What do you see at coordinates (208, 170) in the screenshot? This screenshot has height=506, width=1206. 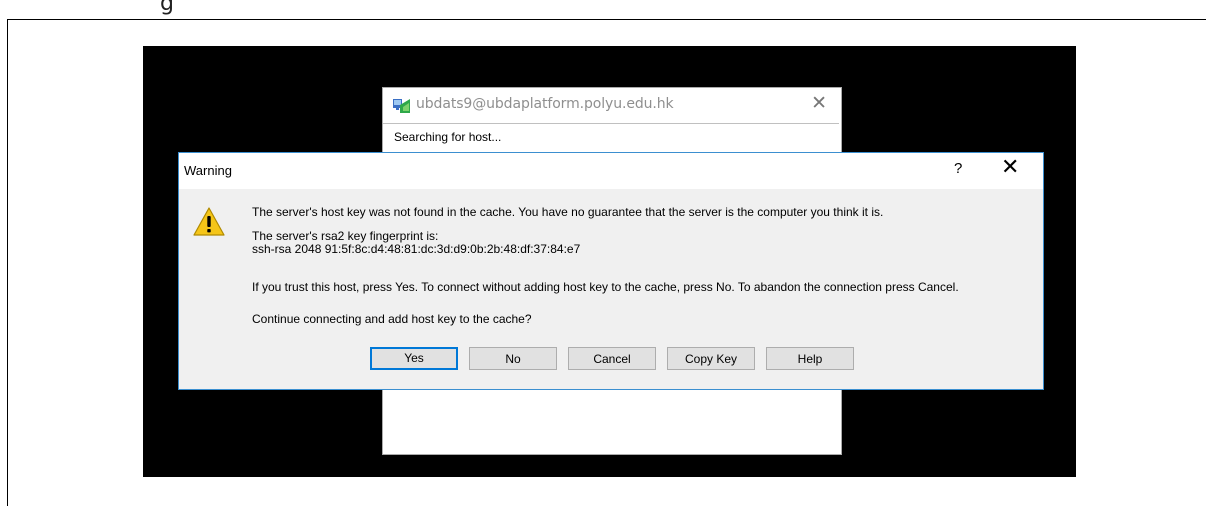 I see `warning-dialog-title: Warning` at bounding box center [208, 170].